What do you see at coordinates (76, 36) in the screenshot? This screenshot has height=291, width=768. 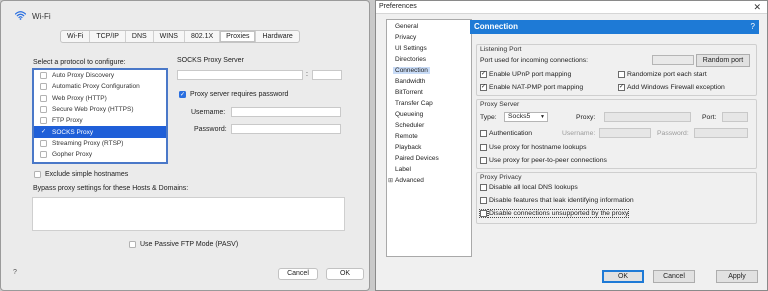 I see `tab-wifi: Wi-Fi` at bounding box center [76, 36].